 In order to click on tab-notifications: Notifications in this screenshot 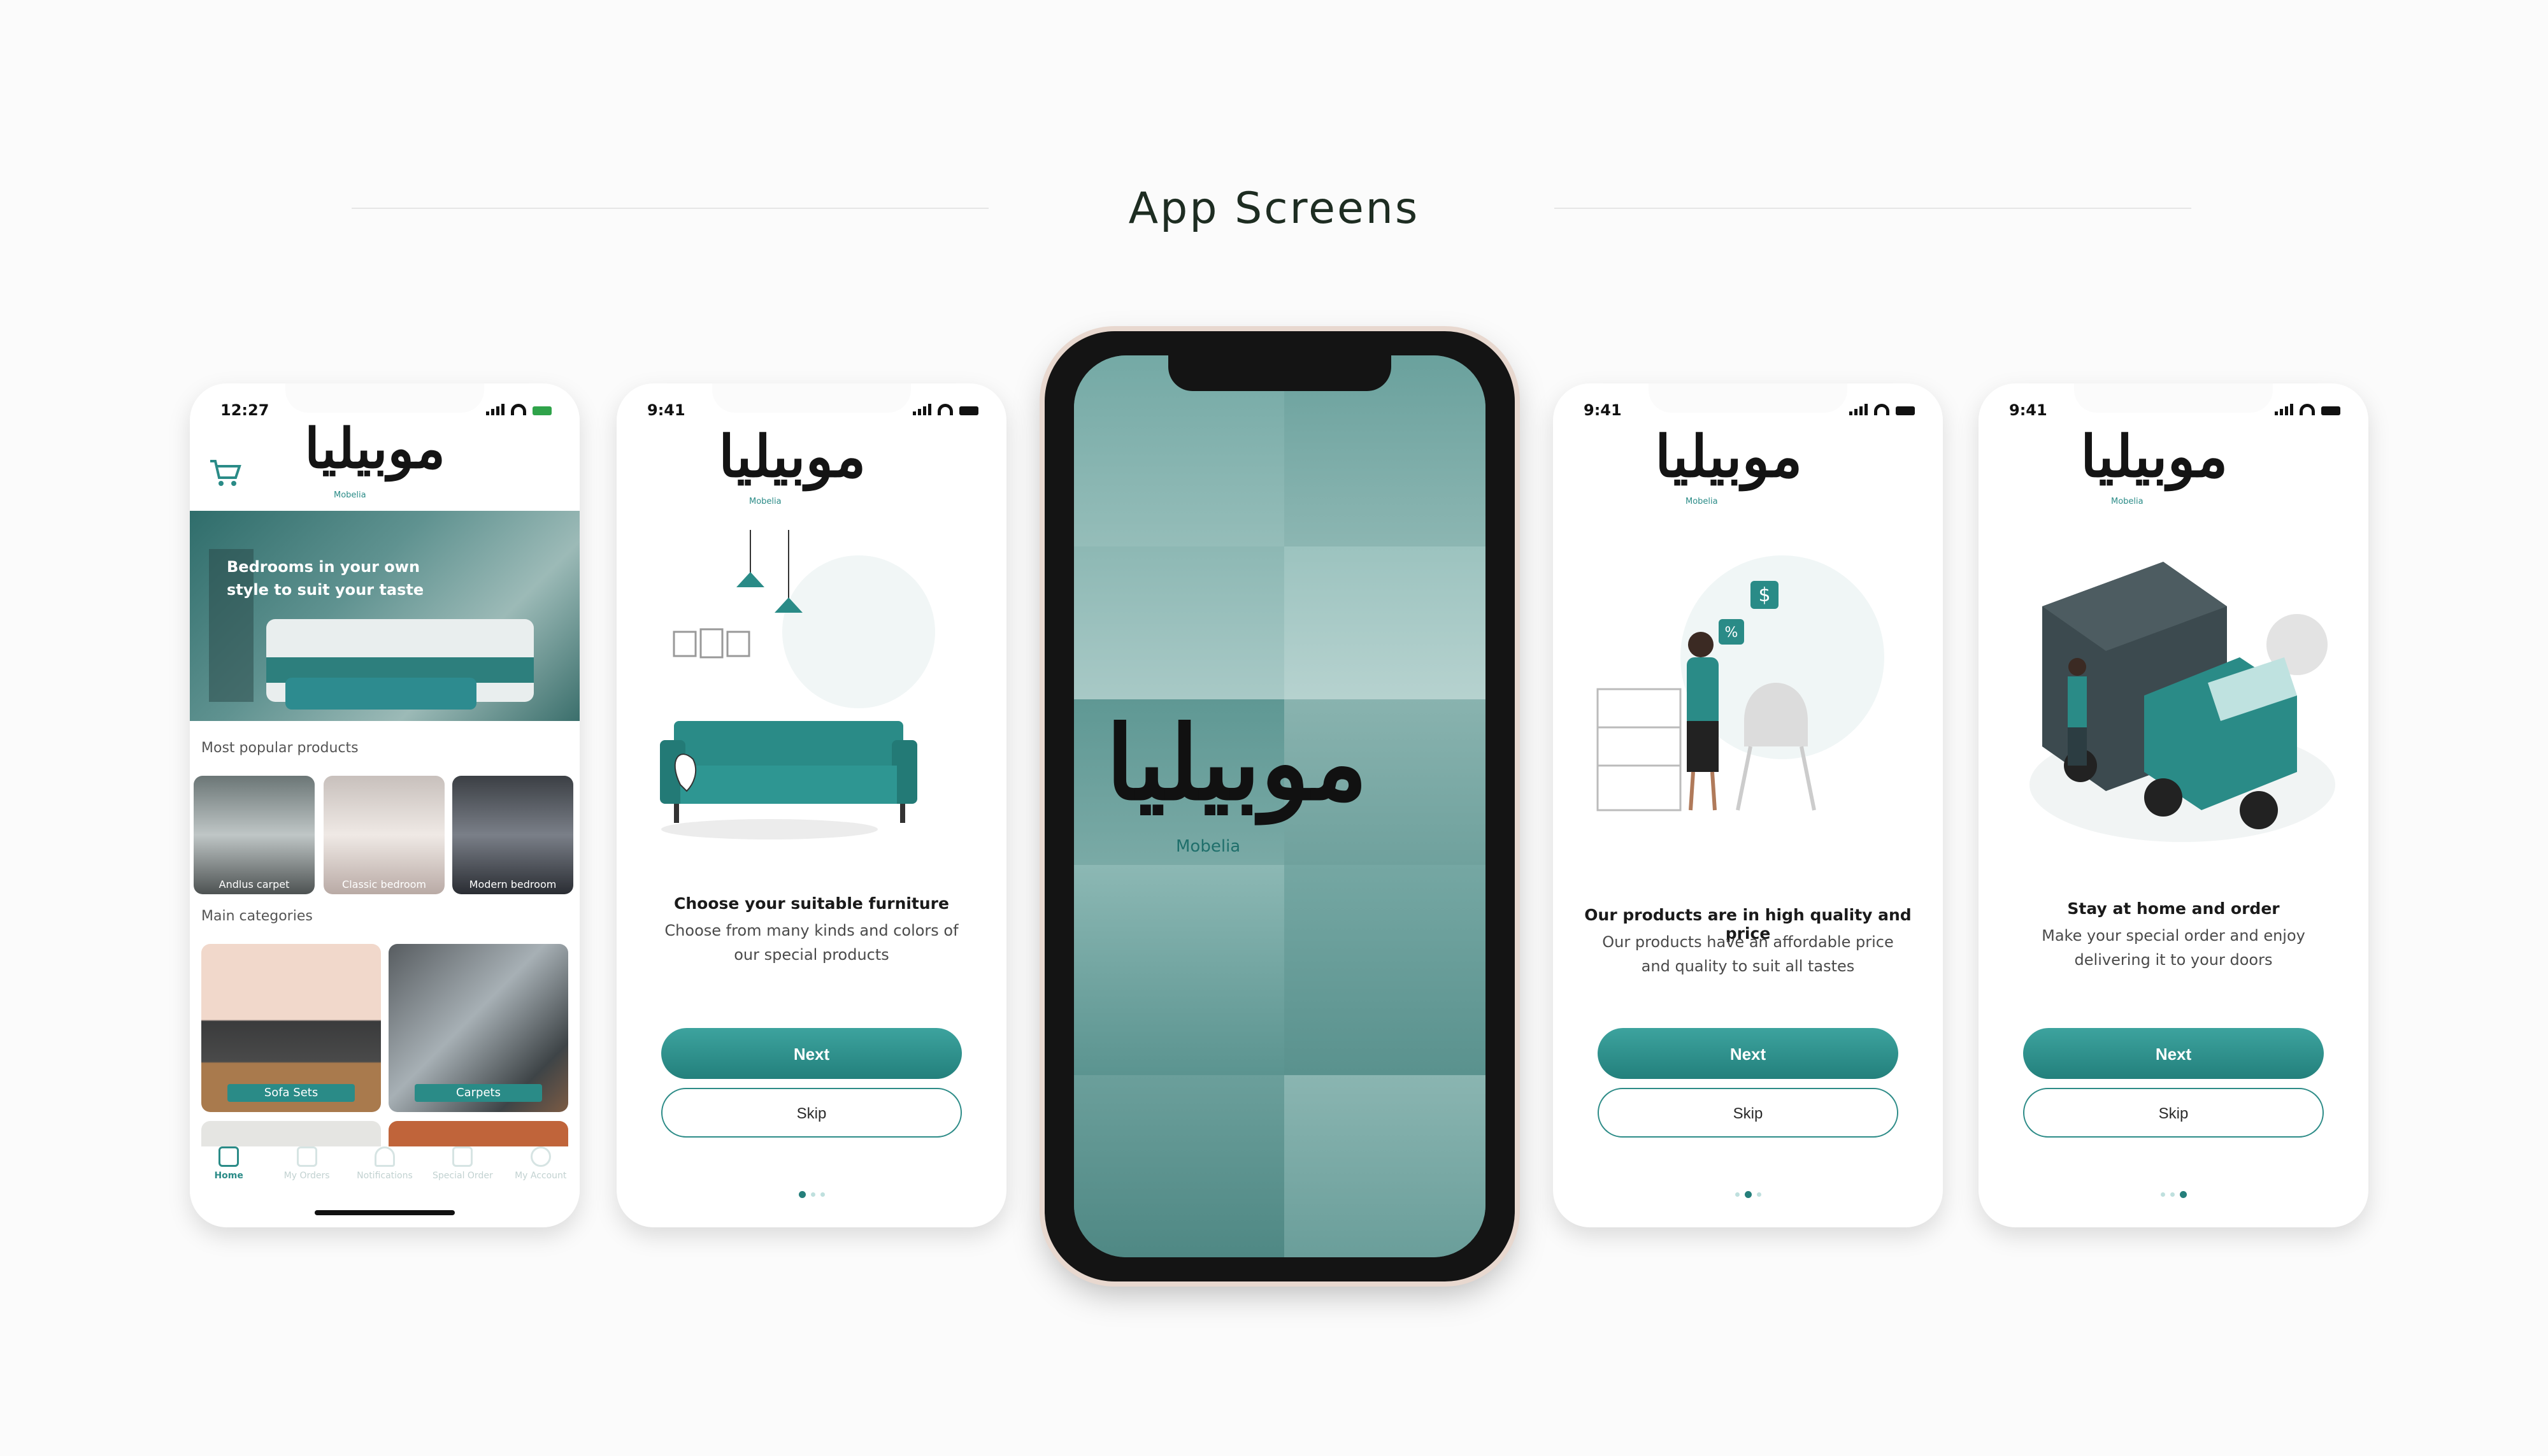, I will do `click(385, 1171)`.